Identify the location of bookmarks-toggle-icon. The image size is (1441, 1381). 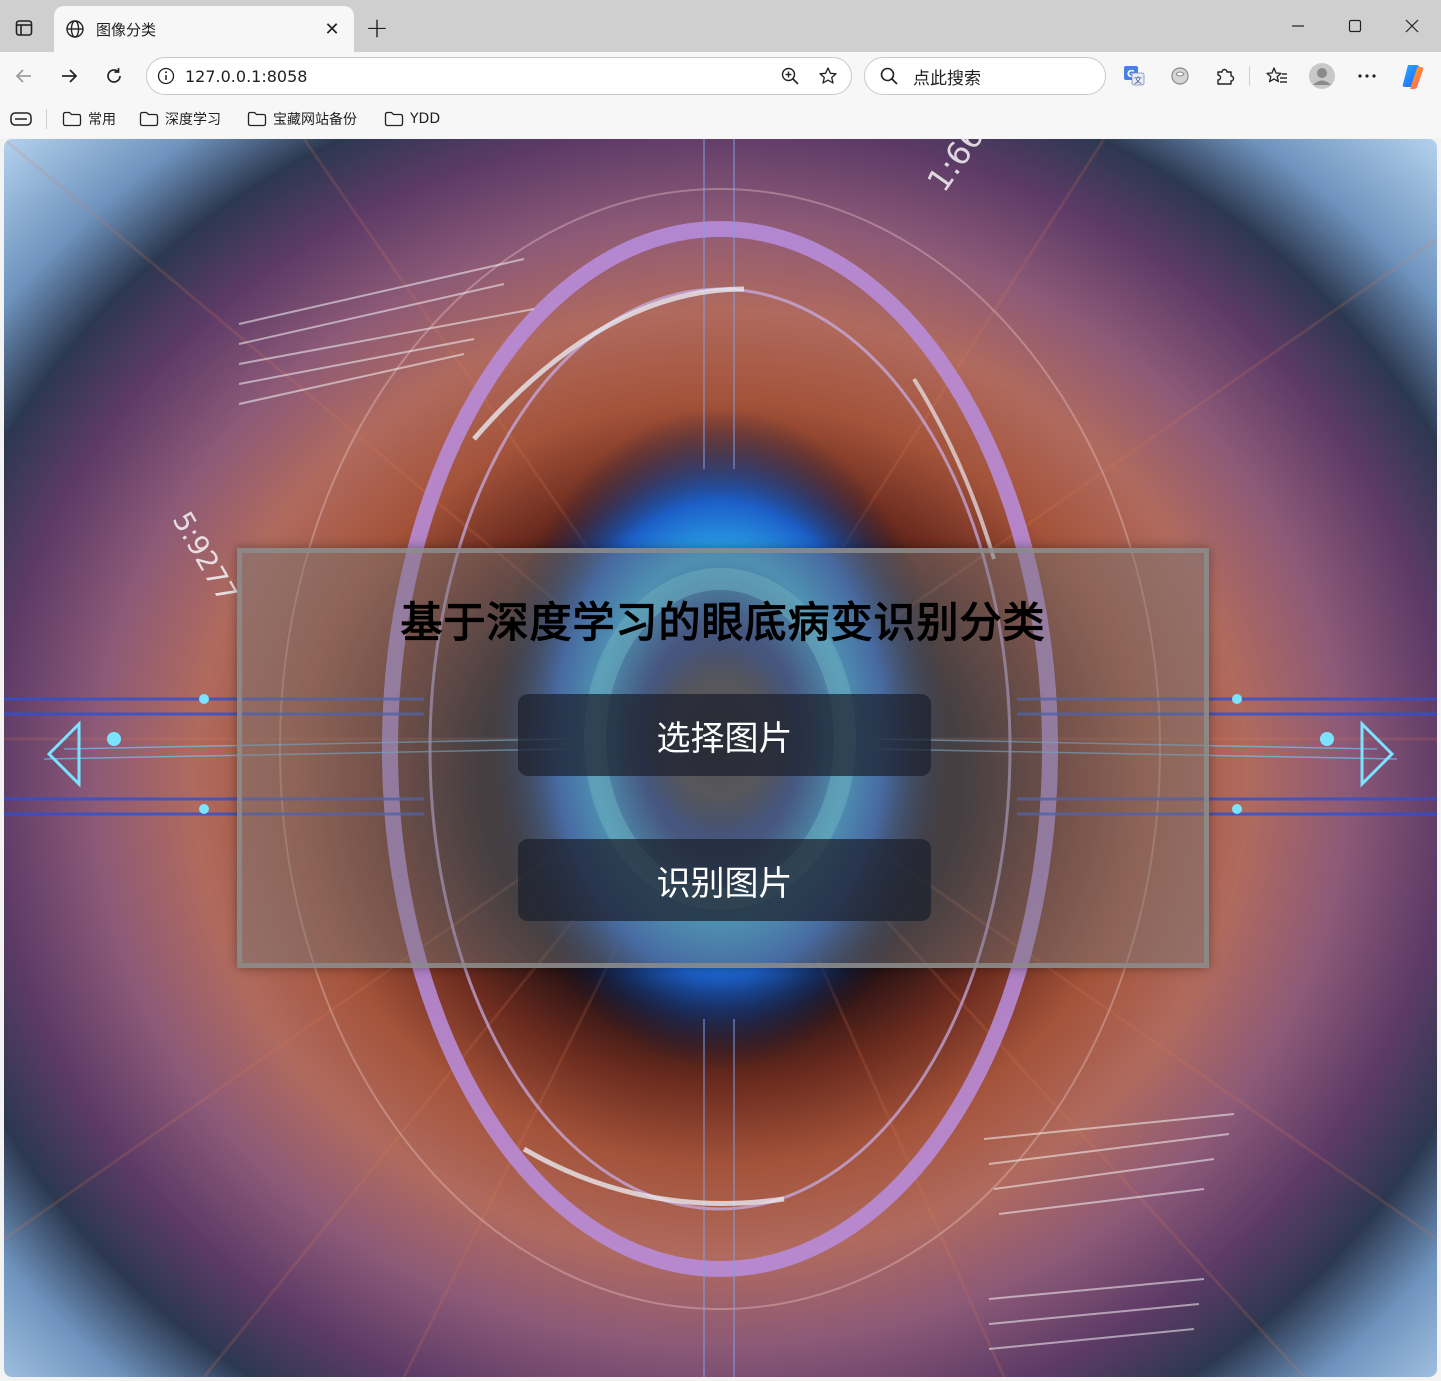
(24, 119).